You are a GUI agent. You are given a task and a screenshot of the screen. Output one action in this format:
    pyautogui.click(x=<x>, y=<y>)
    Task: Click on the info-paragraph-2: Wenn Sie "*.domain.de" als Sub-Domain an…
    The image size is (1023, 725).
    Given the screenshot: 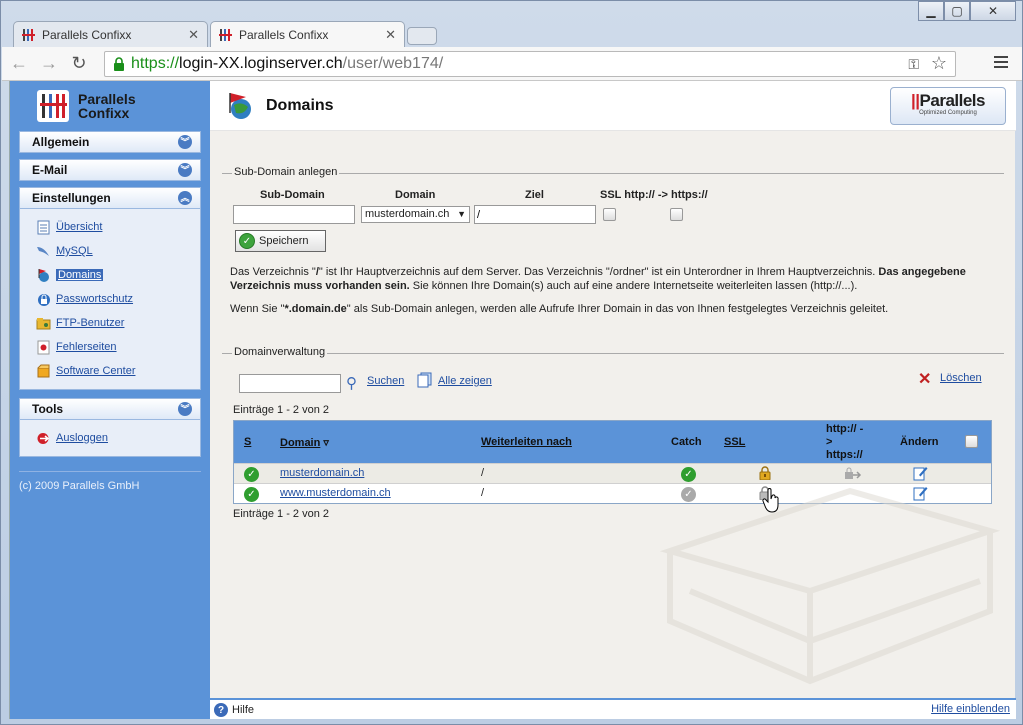 What is the action you would take?
    pyautogui.click(x=610, y=309)
    